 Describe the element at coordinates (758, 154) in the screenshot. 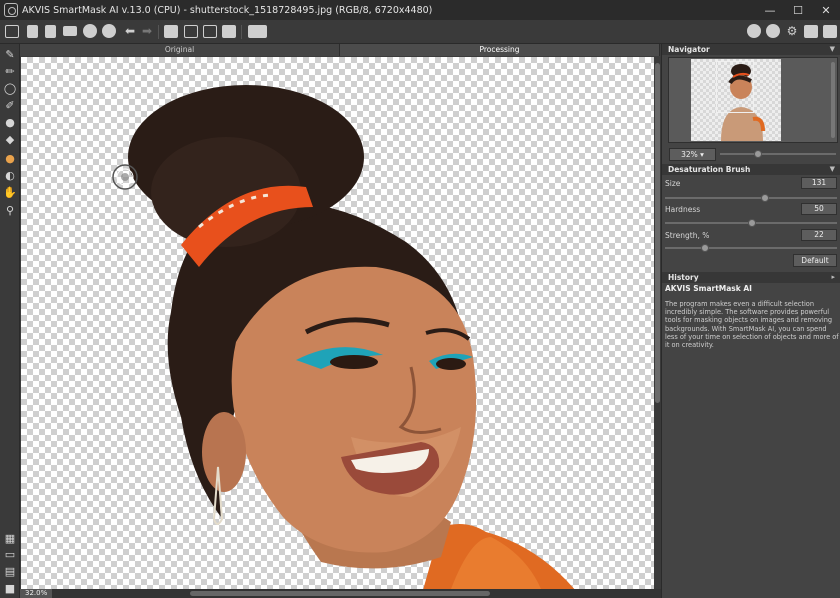

I see `zoom-slider-knob` at that location.